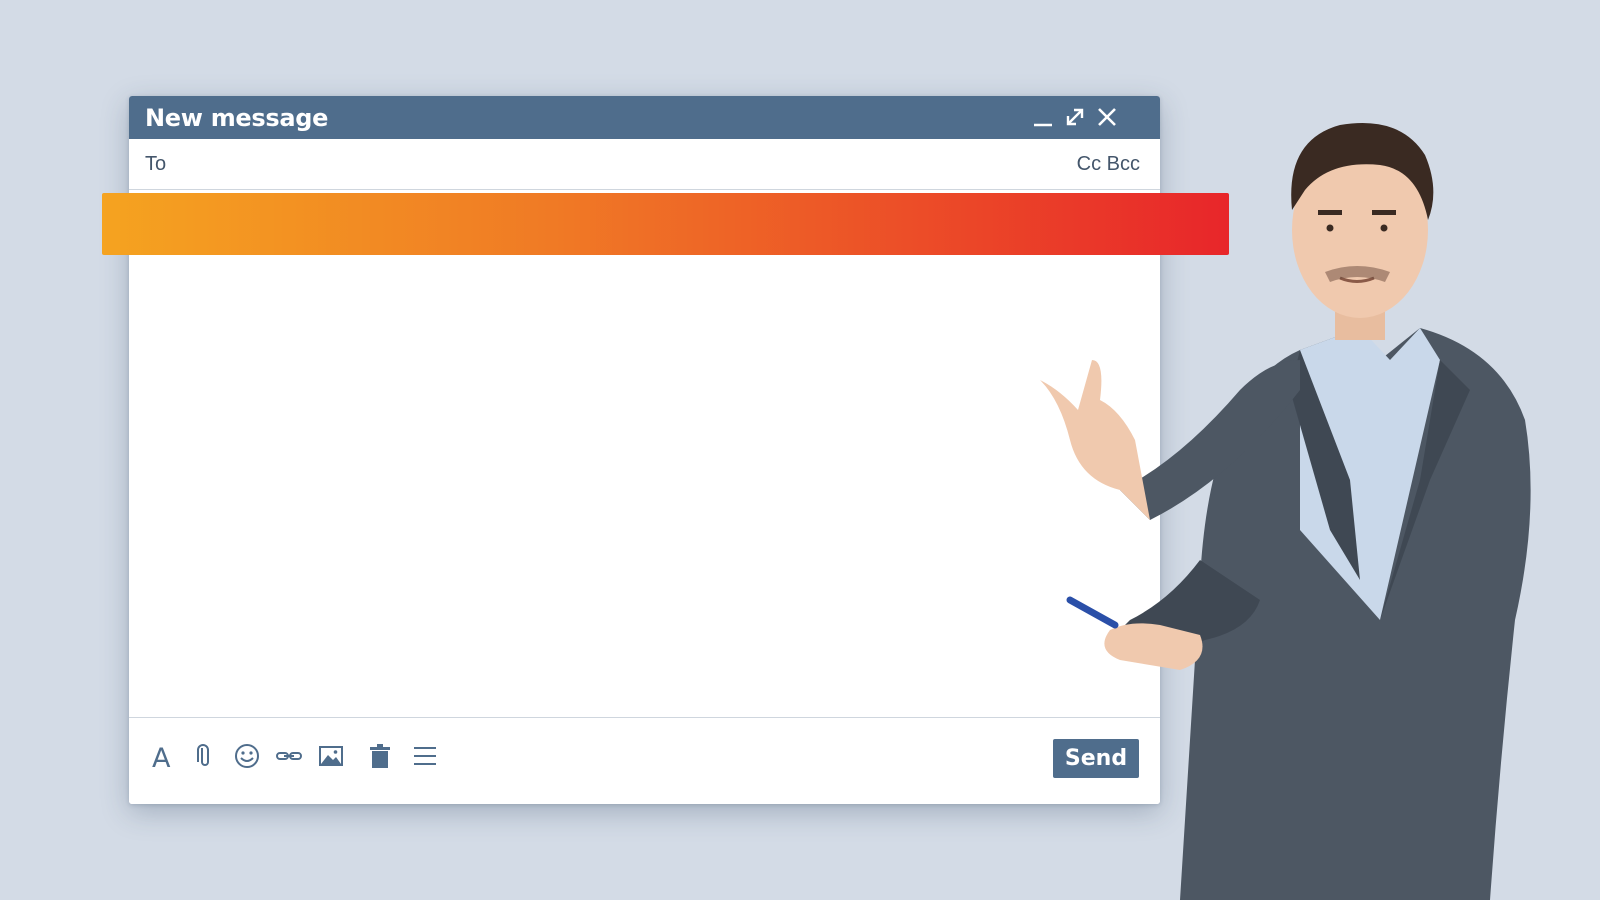 The image size is (1600, 900). Describe the element at coordinates (178, 219) in the screenshot. I see `subject-label: Subject` at that location.